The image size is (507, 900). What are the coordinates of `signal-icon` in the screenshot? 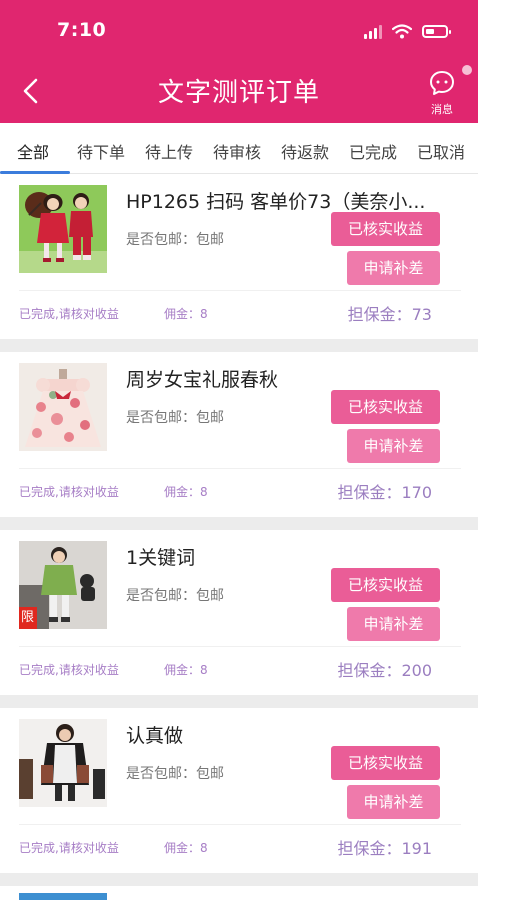 It's located at (373, 31).